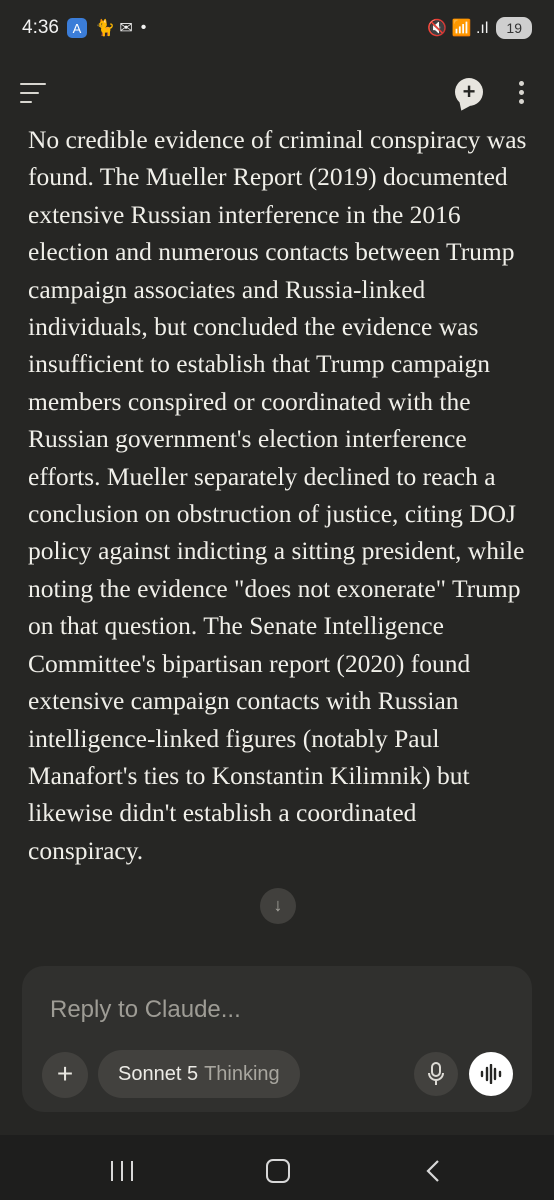  I want to click on notification-icons: 🐈 ✉, so click(113, 28).